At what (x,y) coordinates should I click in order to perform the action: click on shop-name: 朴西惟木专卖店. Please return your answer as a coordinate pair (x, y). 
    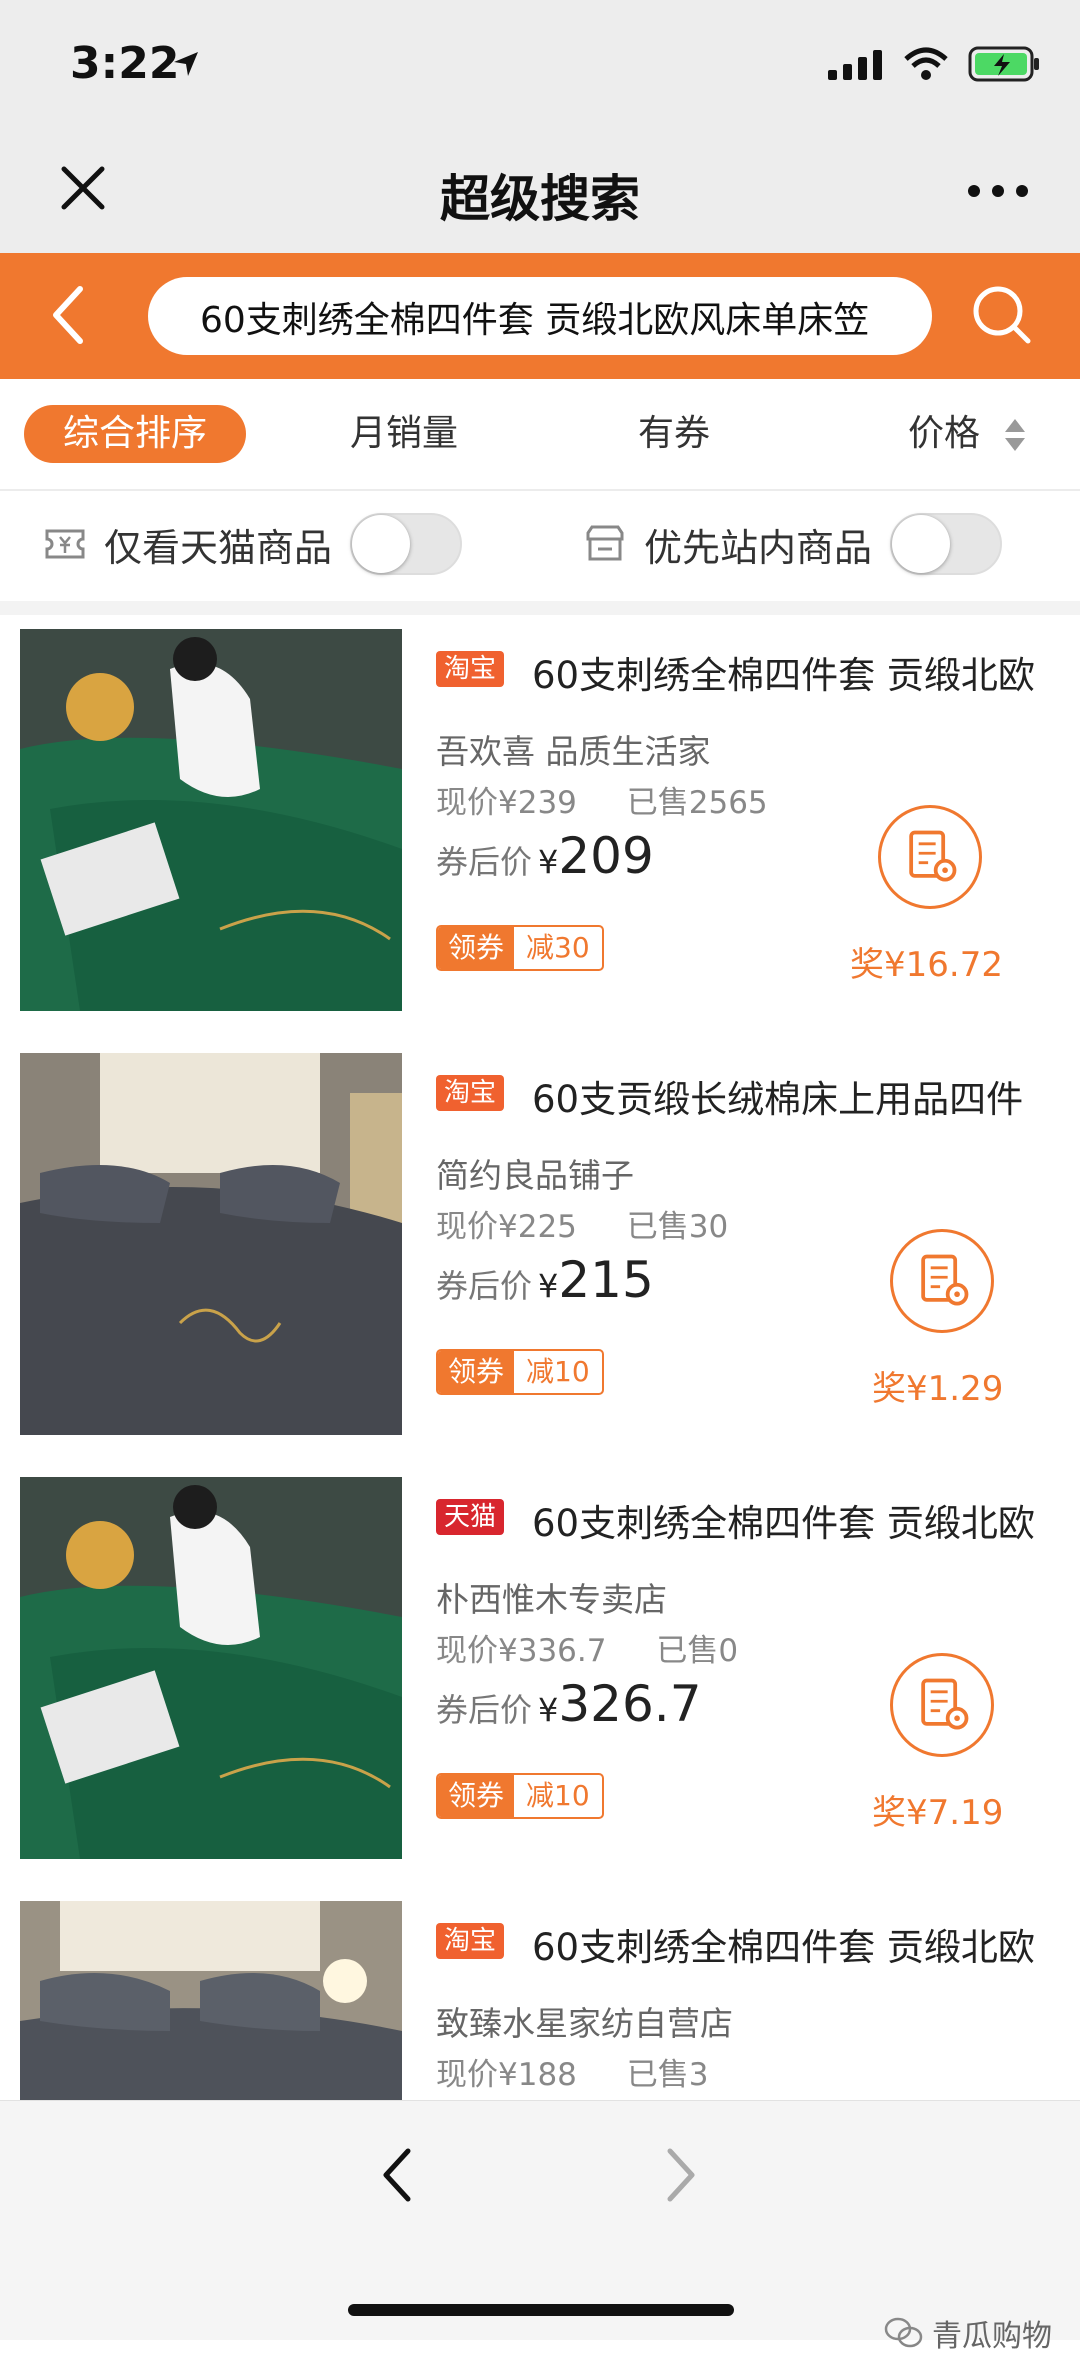
    Looking at the image, I should click on (551, 1599).